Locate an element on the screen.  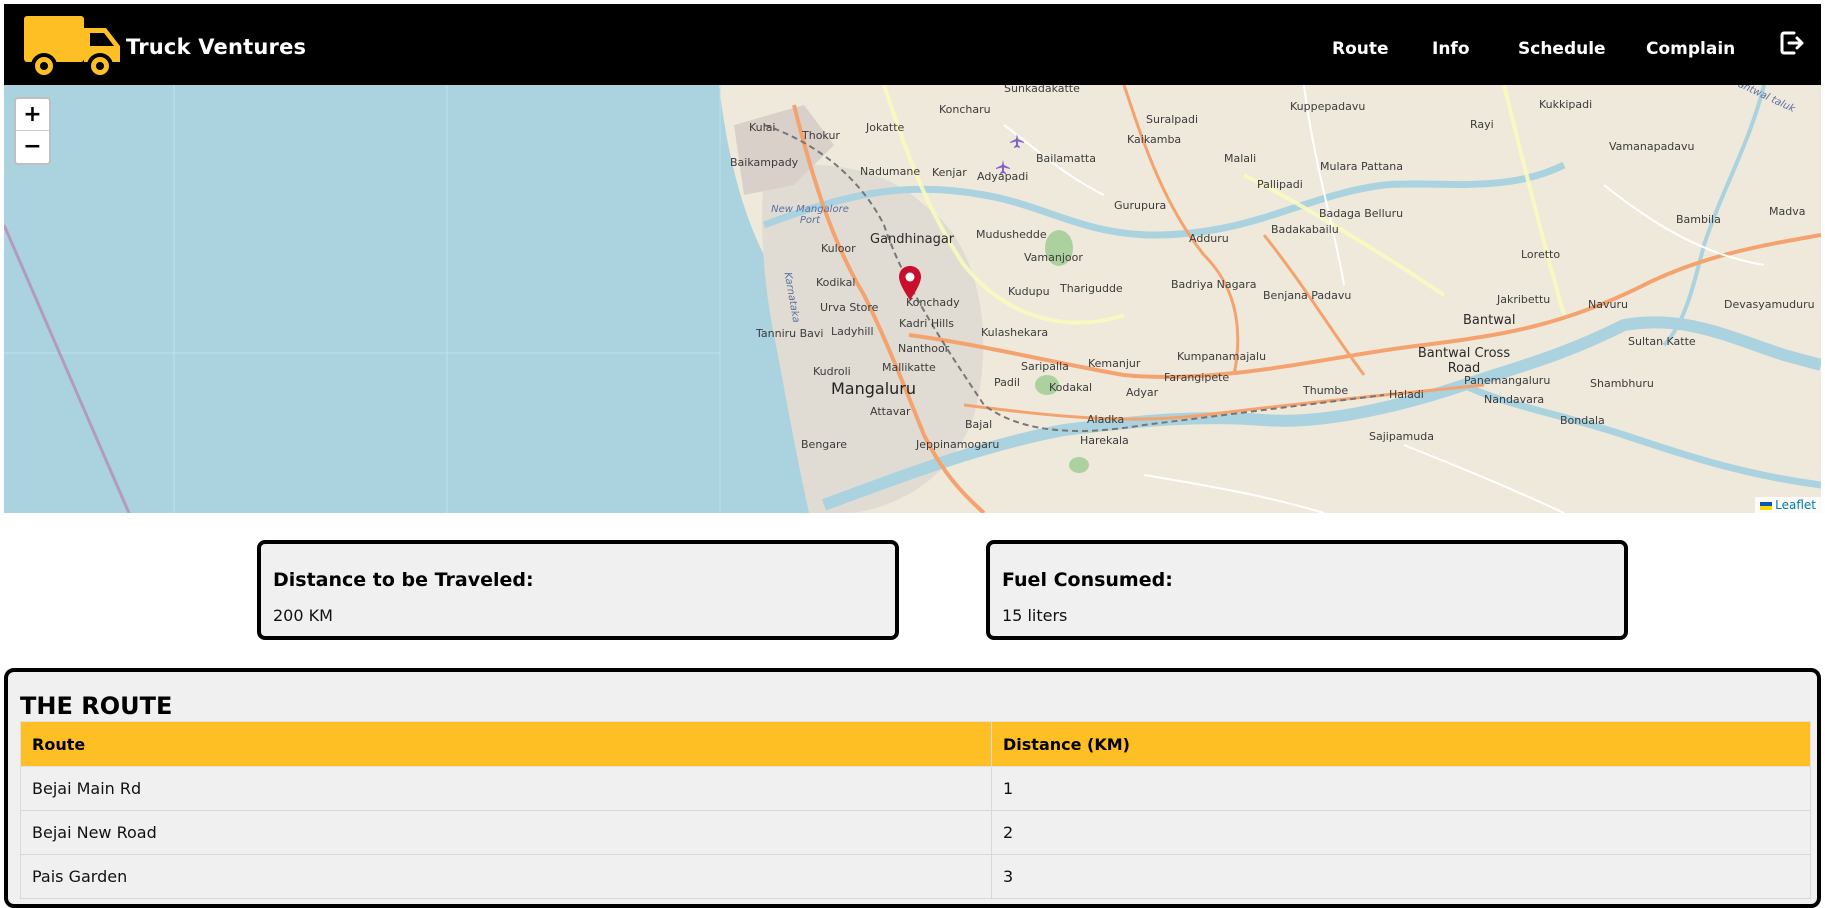
route-title: THE ROUTE is located at coordinates (96, 706).